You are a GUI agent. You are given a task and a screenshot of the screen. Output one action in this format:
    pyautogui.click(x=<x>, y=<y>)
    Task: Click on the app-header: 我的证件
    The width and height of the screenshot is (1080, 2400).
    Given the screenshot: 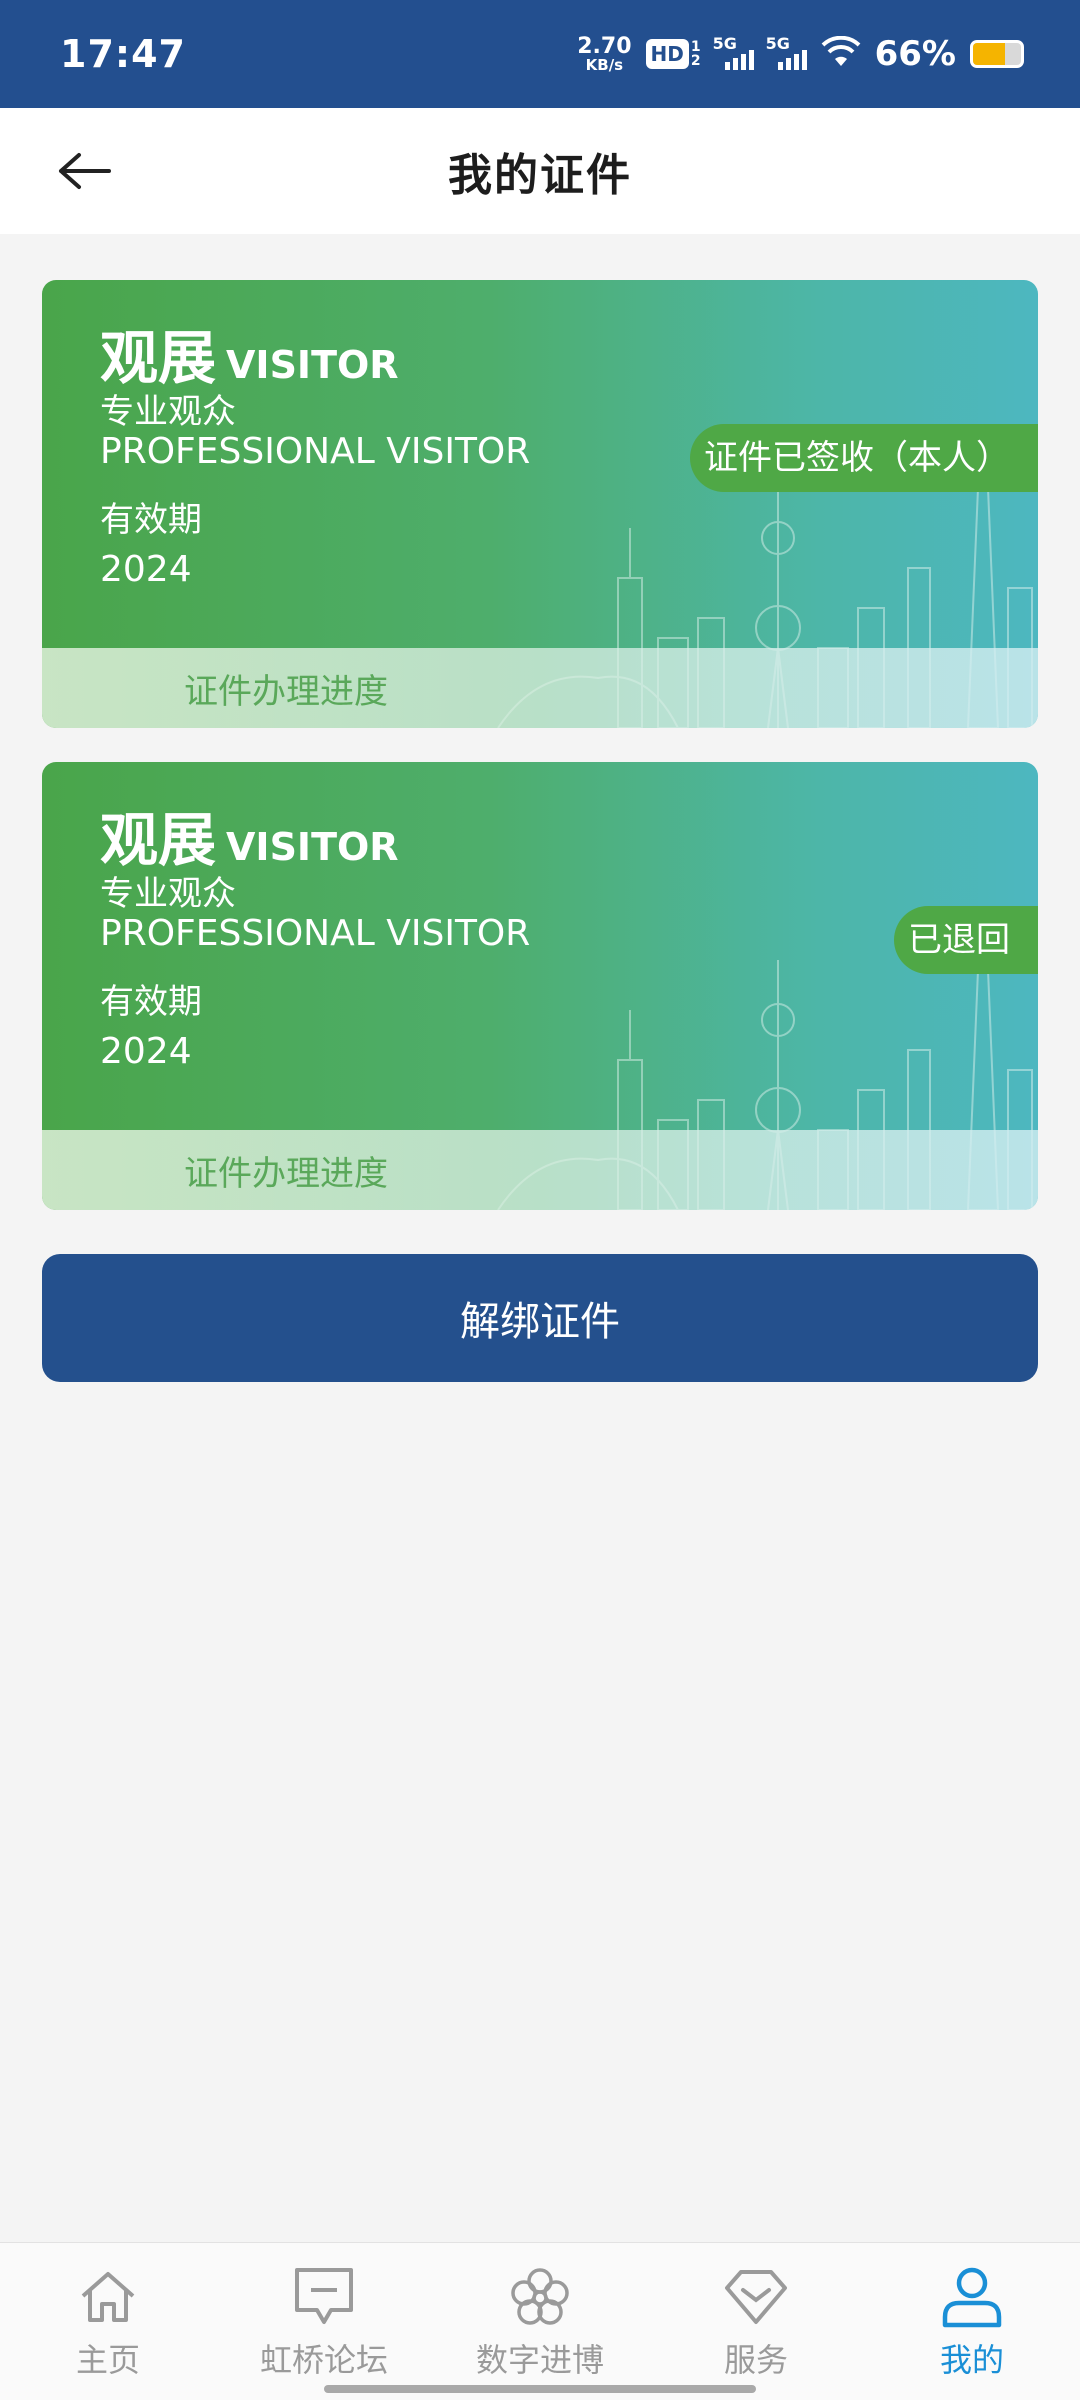 What is the action you would take?
    pyautogui.click(x=540, y=171)
    